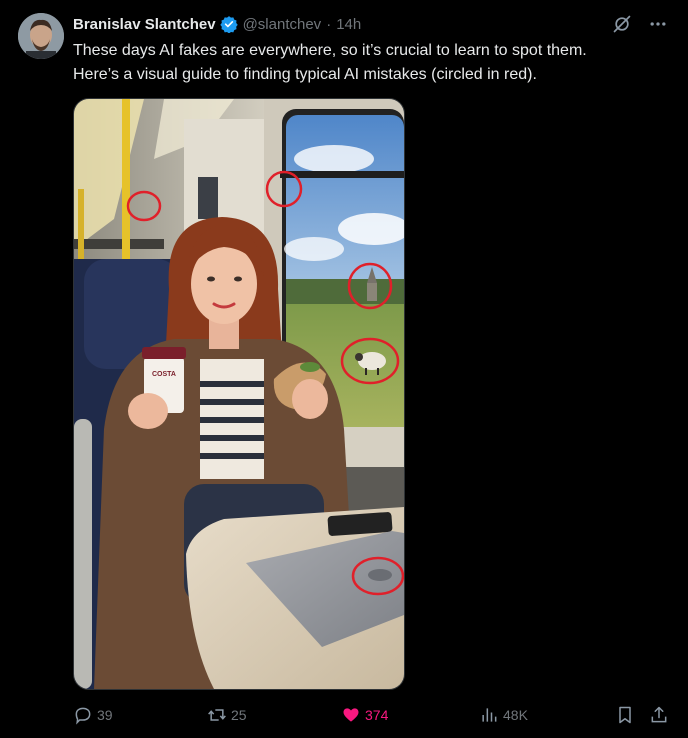 Image resolution: width=688 pixels, height=738 pixels. I want to click on share-button, so click(659, 715).